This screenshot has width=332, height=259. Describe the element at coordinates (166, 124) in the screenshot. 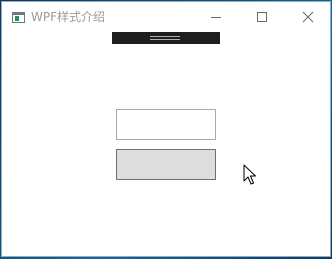

I see `text-input` at that location.